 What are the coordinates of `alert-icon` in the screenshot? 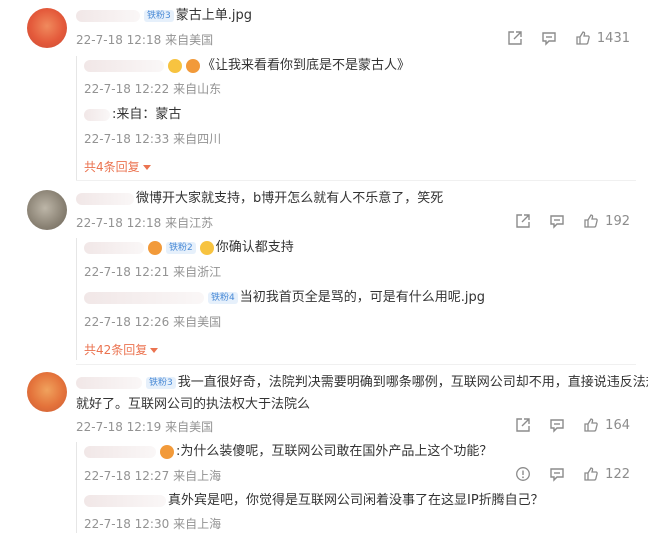 It's located at (523, 474).